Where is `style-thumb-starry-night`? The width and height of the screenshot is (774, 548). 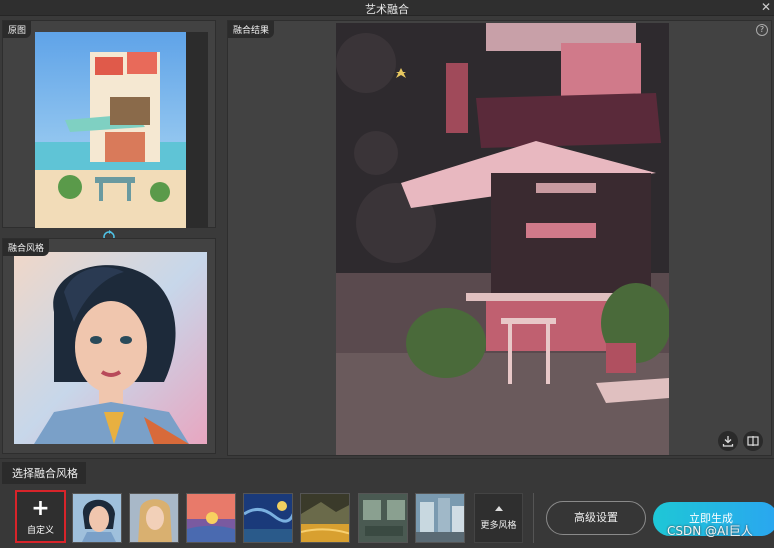
style-thumb-starry-night is located at coordinates (268, 518).